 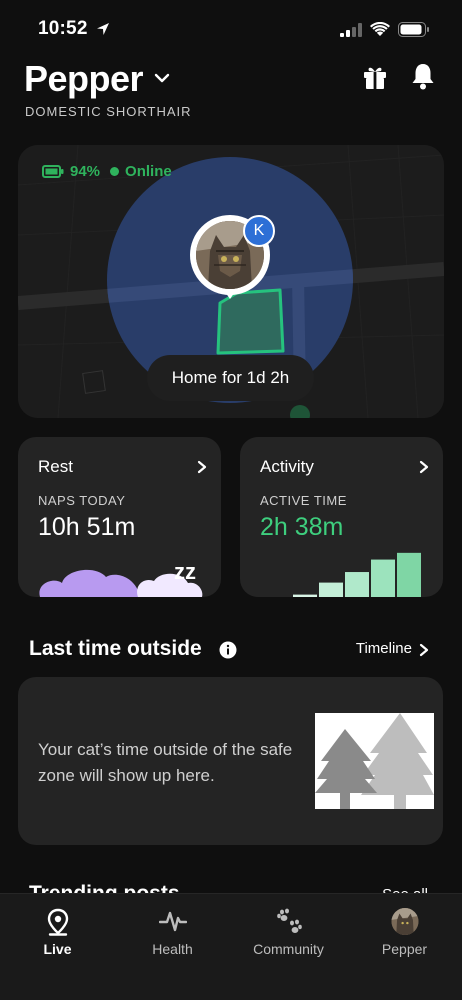 I want to click on tab-pepper: Pepper, so click(x=404, y=934).